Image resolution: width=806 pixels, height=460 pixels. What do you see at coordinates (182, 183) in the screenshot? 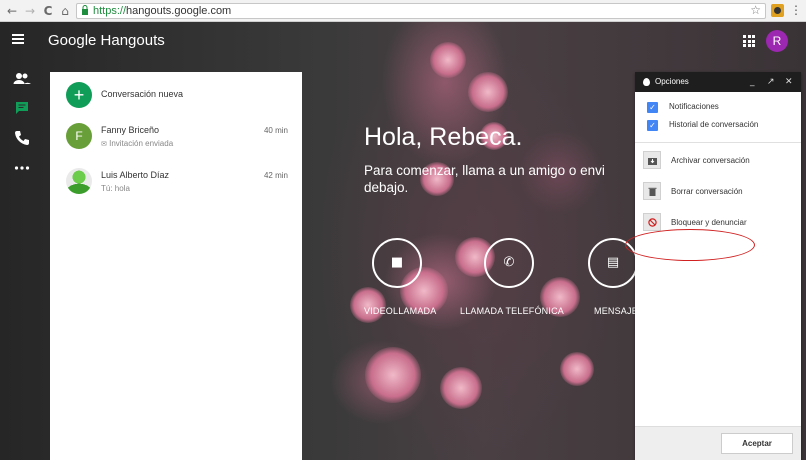
I see `conversation-item-luis: Luis Alberto Díaz Tú: hola 42 min` at bounding box center [182, 183].